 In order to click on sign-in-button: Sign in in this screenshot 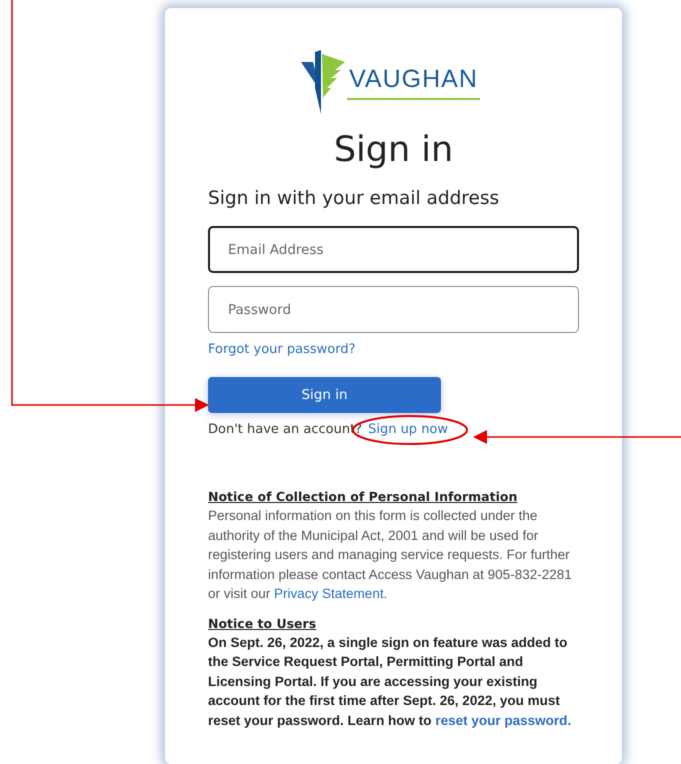, I will do `click(324, 395)`.